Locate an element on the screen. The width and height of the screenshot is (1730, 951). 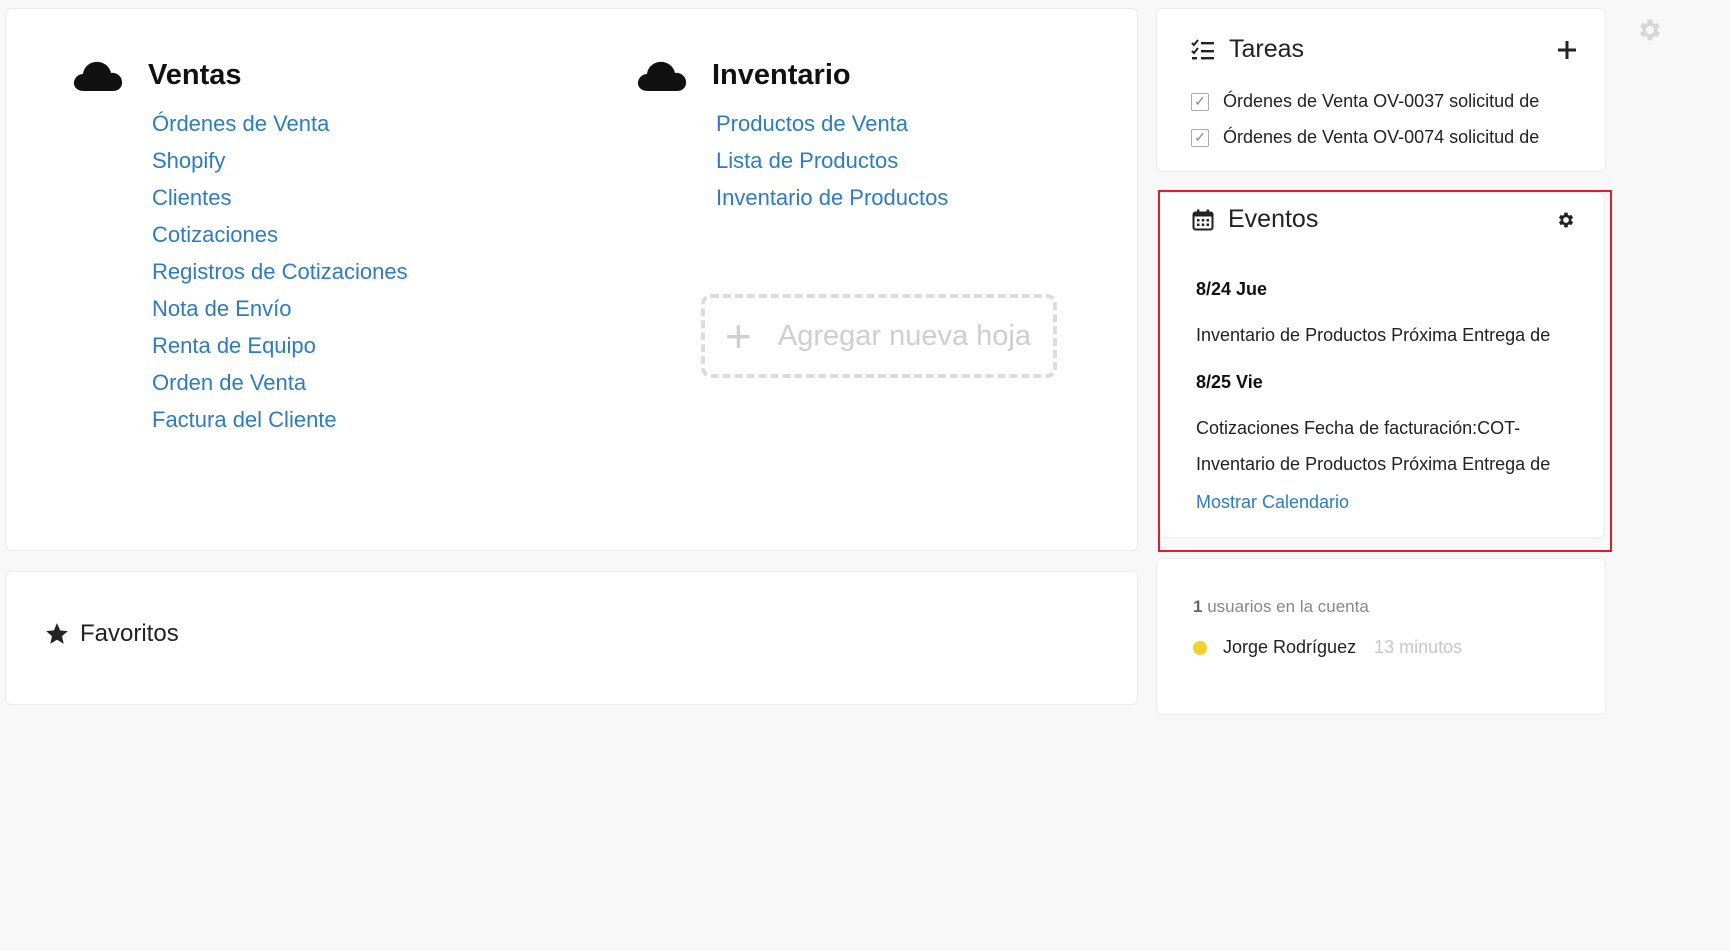
task-label: Órdenes de Venta OV-0074 solicitud de is located at coordinates (1381, 137).